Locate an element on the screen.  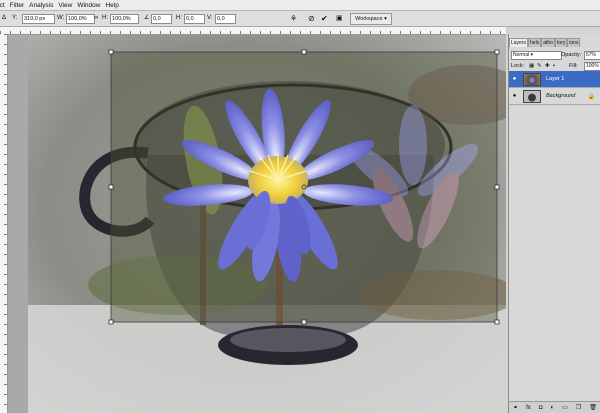
workspace-label: Workspace is located at coordinates (369, 19).